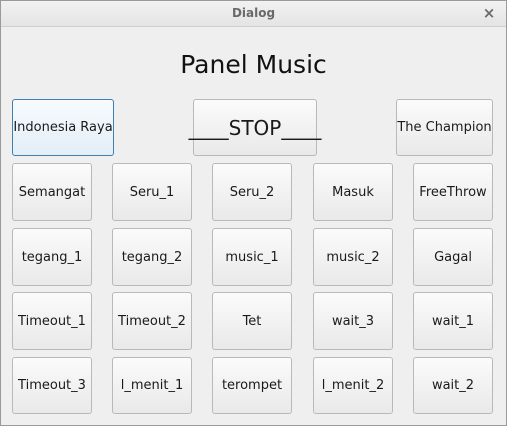 The height and width of the screenshot is (426, 507). I want to click on sound-button-timeout-2: Timeout_2, so click(152, 321).